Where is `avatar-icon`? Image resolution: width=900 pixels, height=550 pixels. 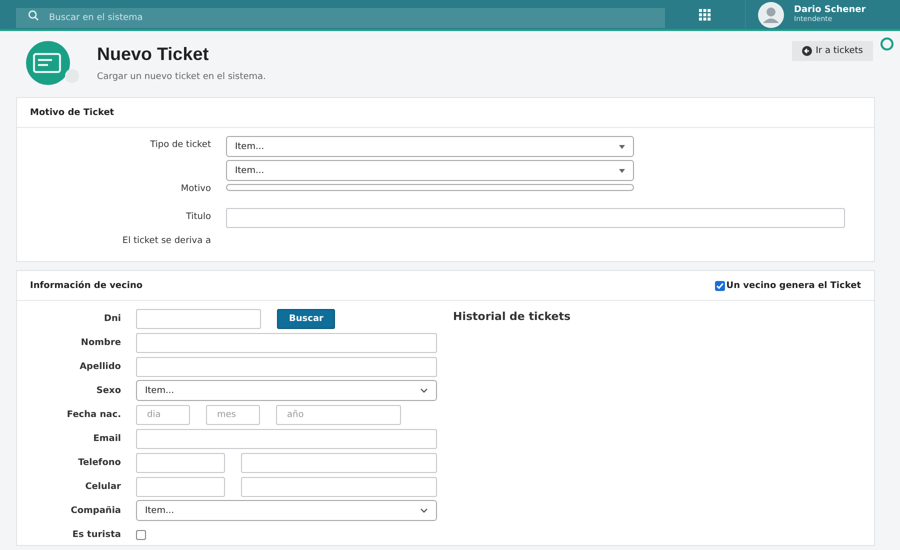
avatar-icon is located at coordinates (771, 15).